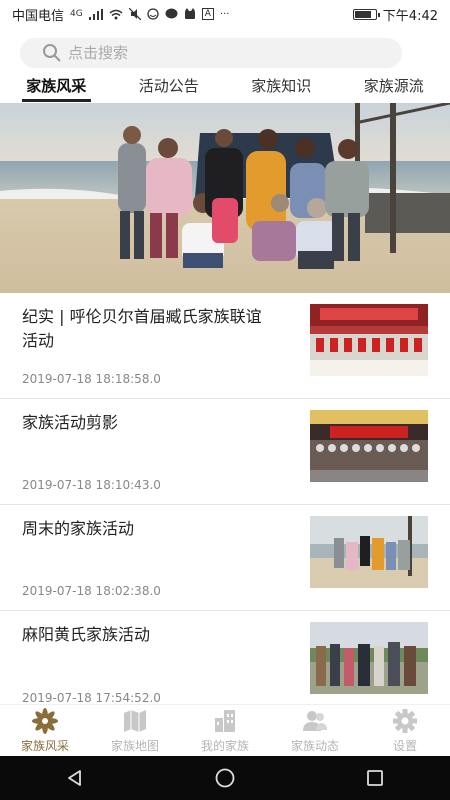 Image resolution: width=450 pixels, height=800 pixels. I want to click on news-title: 麻阳黄氏家族活动, so click(86, 634).